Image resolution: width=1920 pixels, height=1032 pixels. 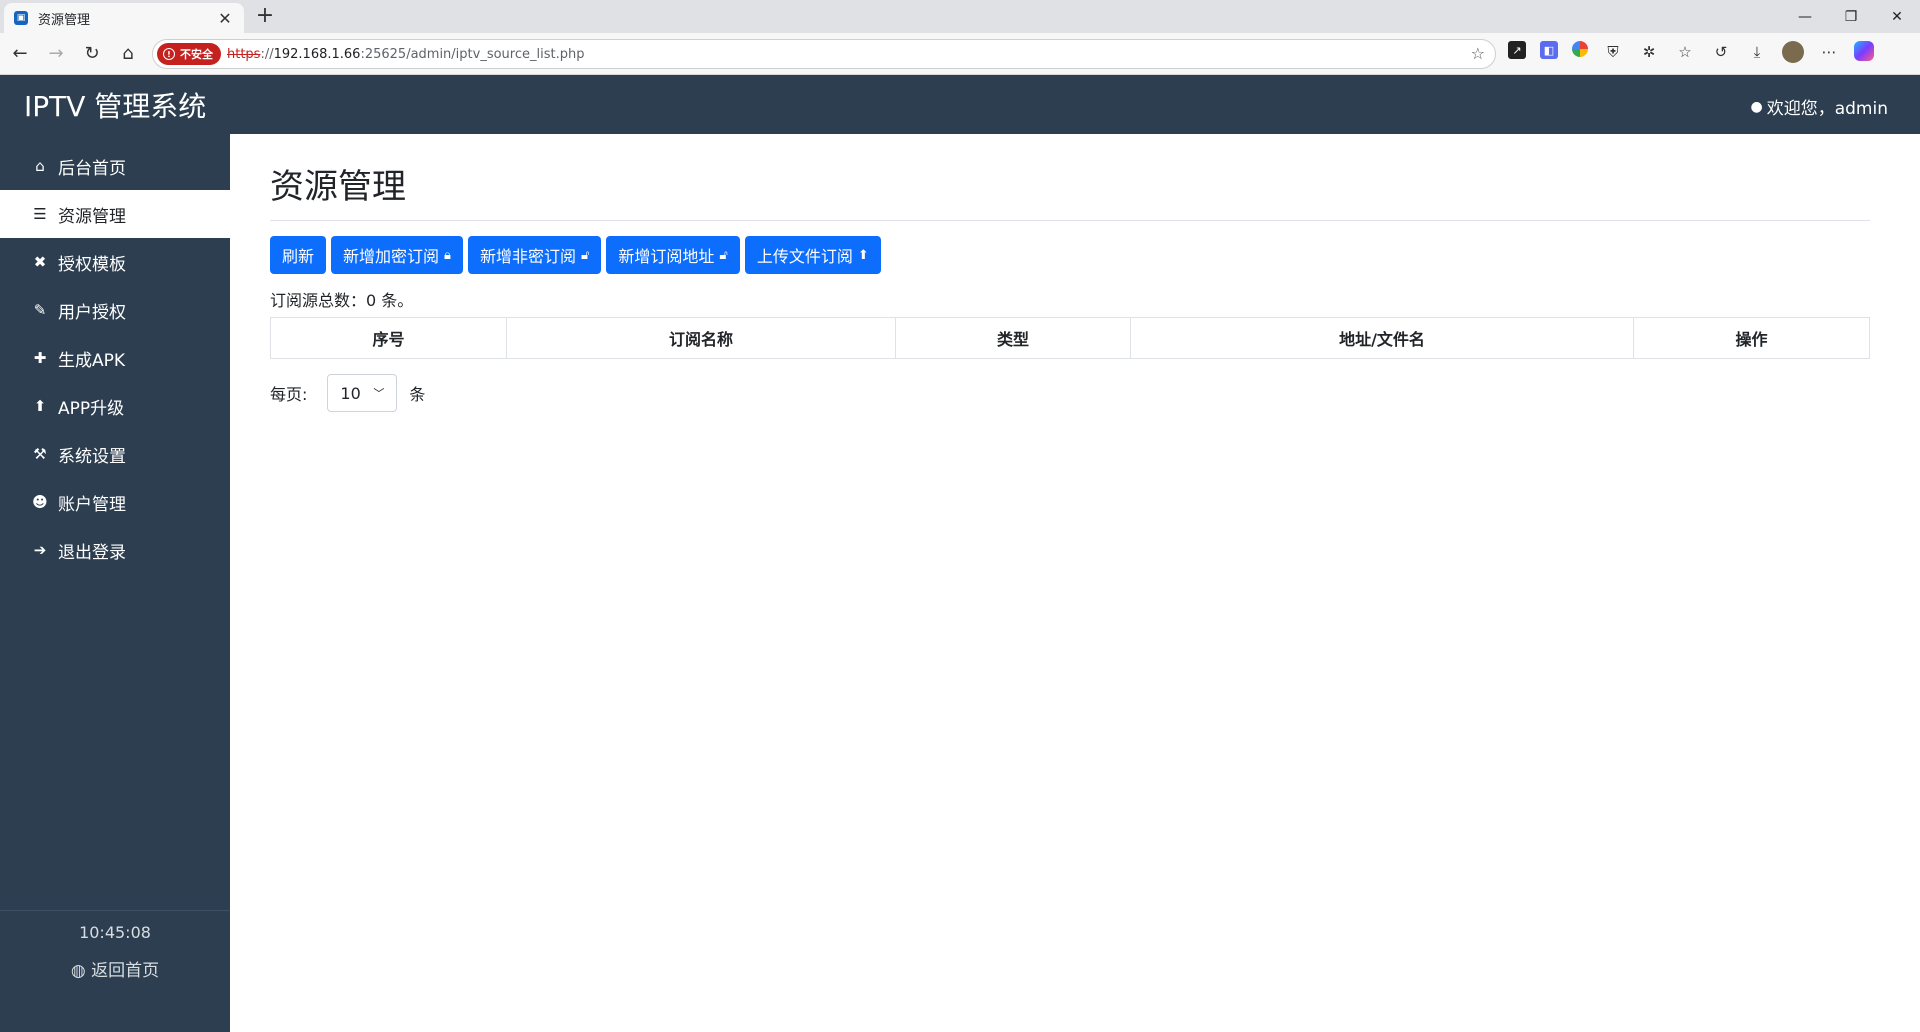 I want to click on brand-title: IPTV 管理系统, so click(x=115, y=104).